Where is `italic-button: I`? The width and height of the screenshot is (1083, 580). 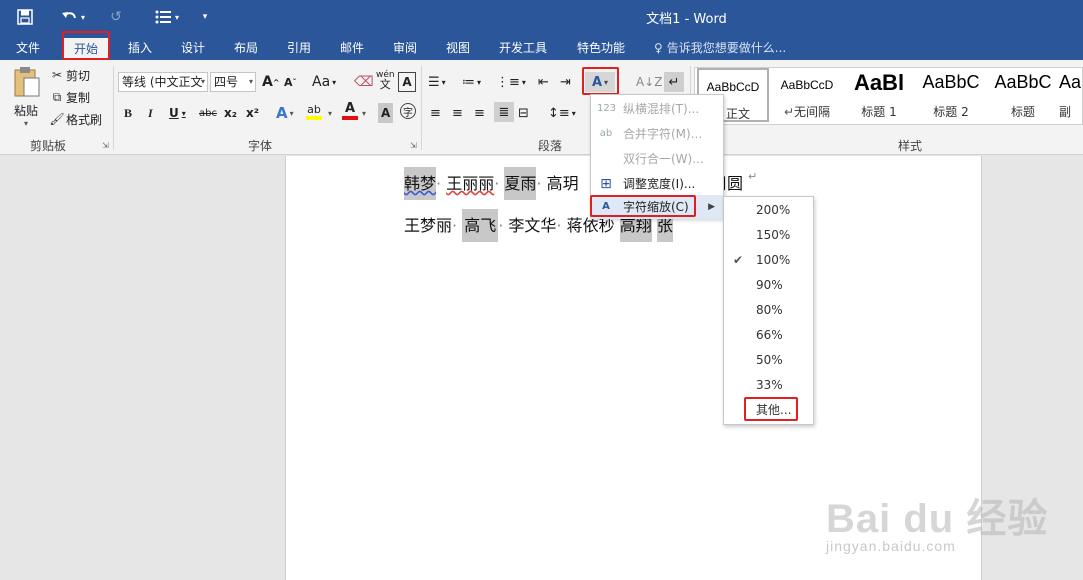 italic-button: I is located at coordinates (150, 113).